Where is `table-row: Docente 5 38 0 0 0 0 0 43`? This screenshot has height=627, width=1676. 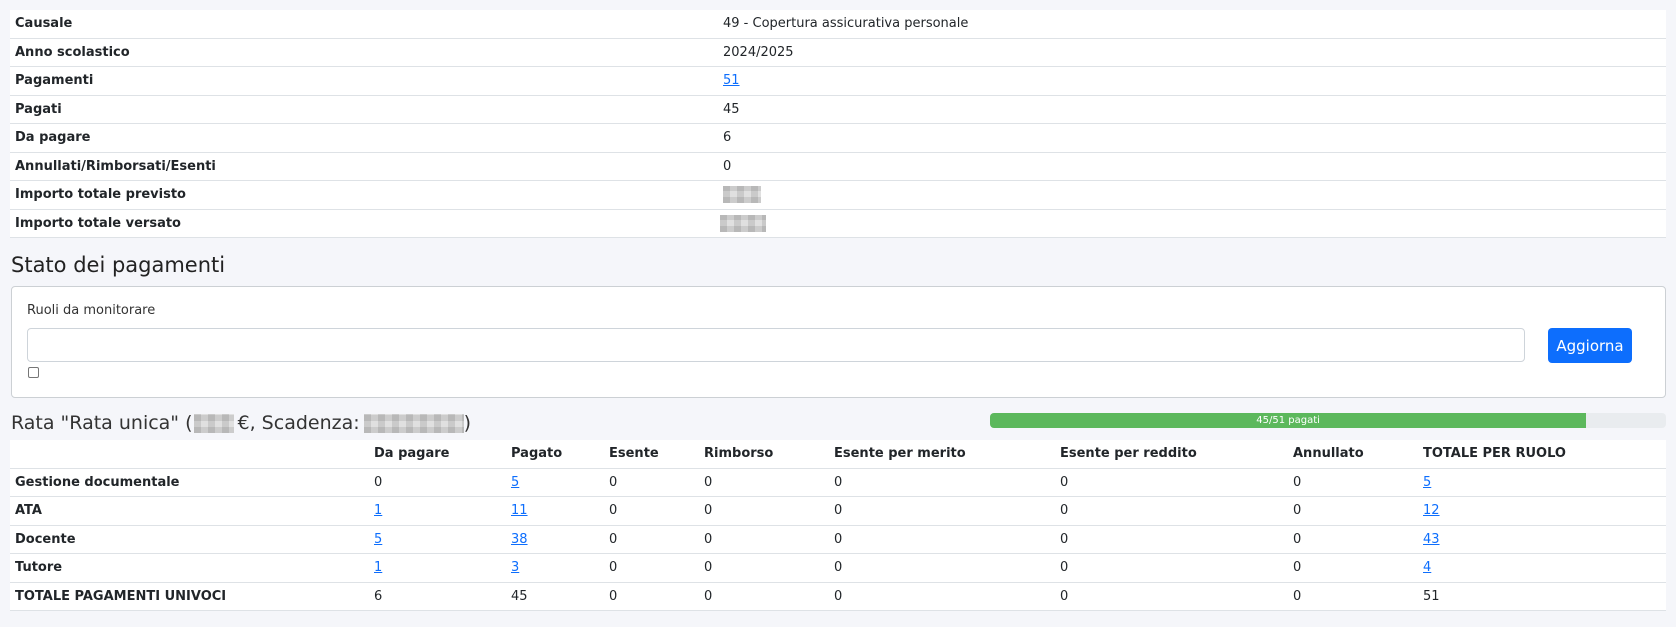 table-row: Docente 5 38 0 0 0 0 0 43 is located at coordinates (838, 540).